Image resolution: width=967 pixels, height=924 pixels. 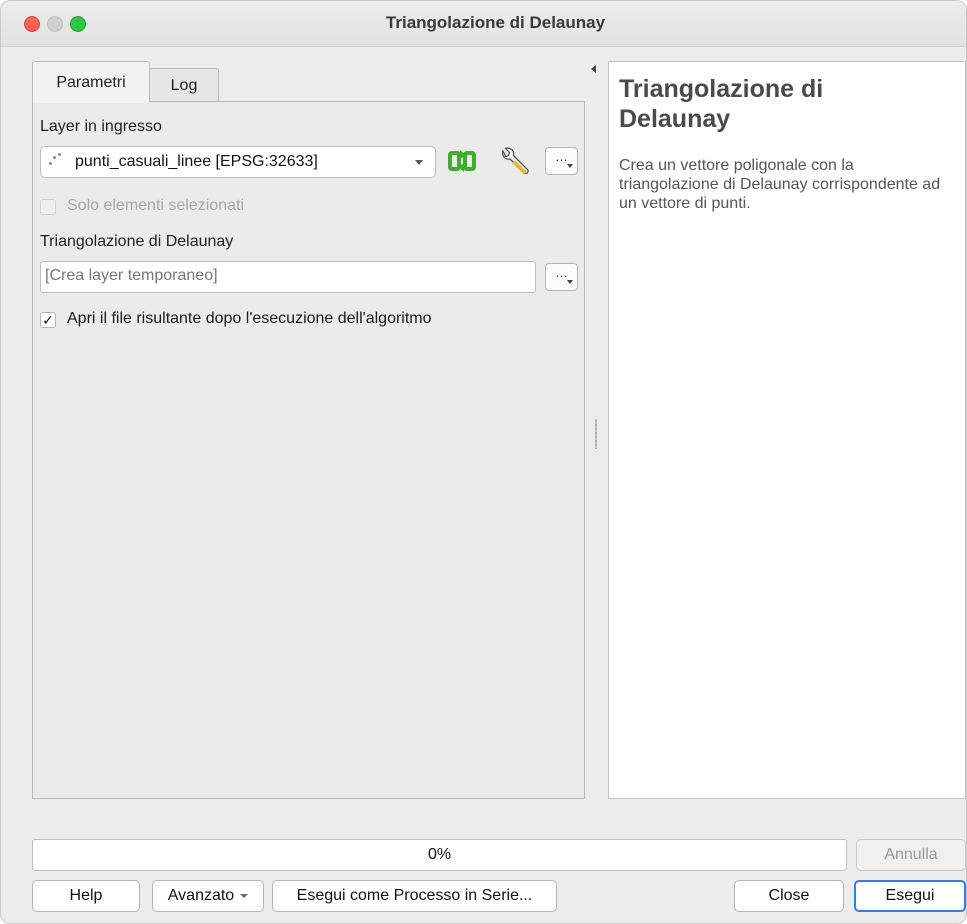 I want to click on help-button-label: Help, so click(x=86, y=895).